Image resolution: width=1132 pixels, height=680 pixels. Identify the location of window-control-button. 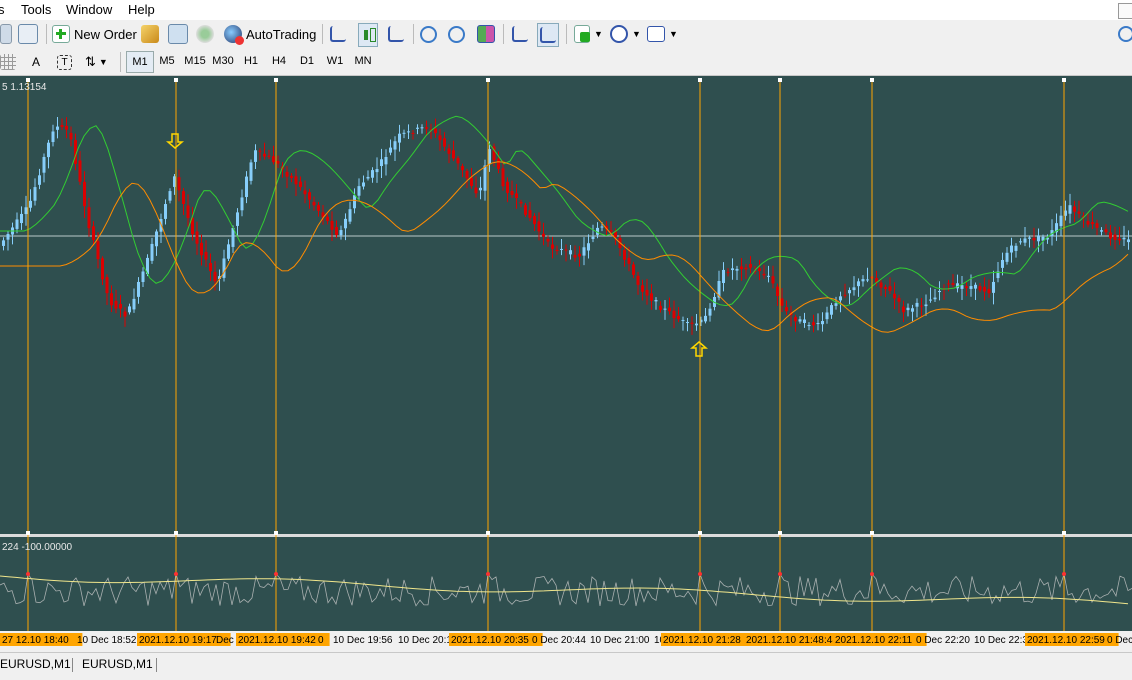
(1125, 11).